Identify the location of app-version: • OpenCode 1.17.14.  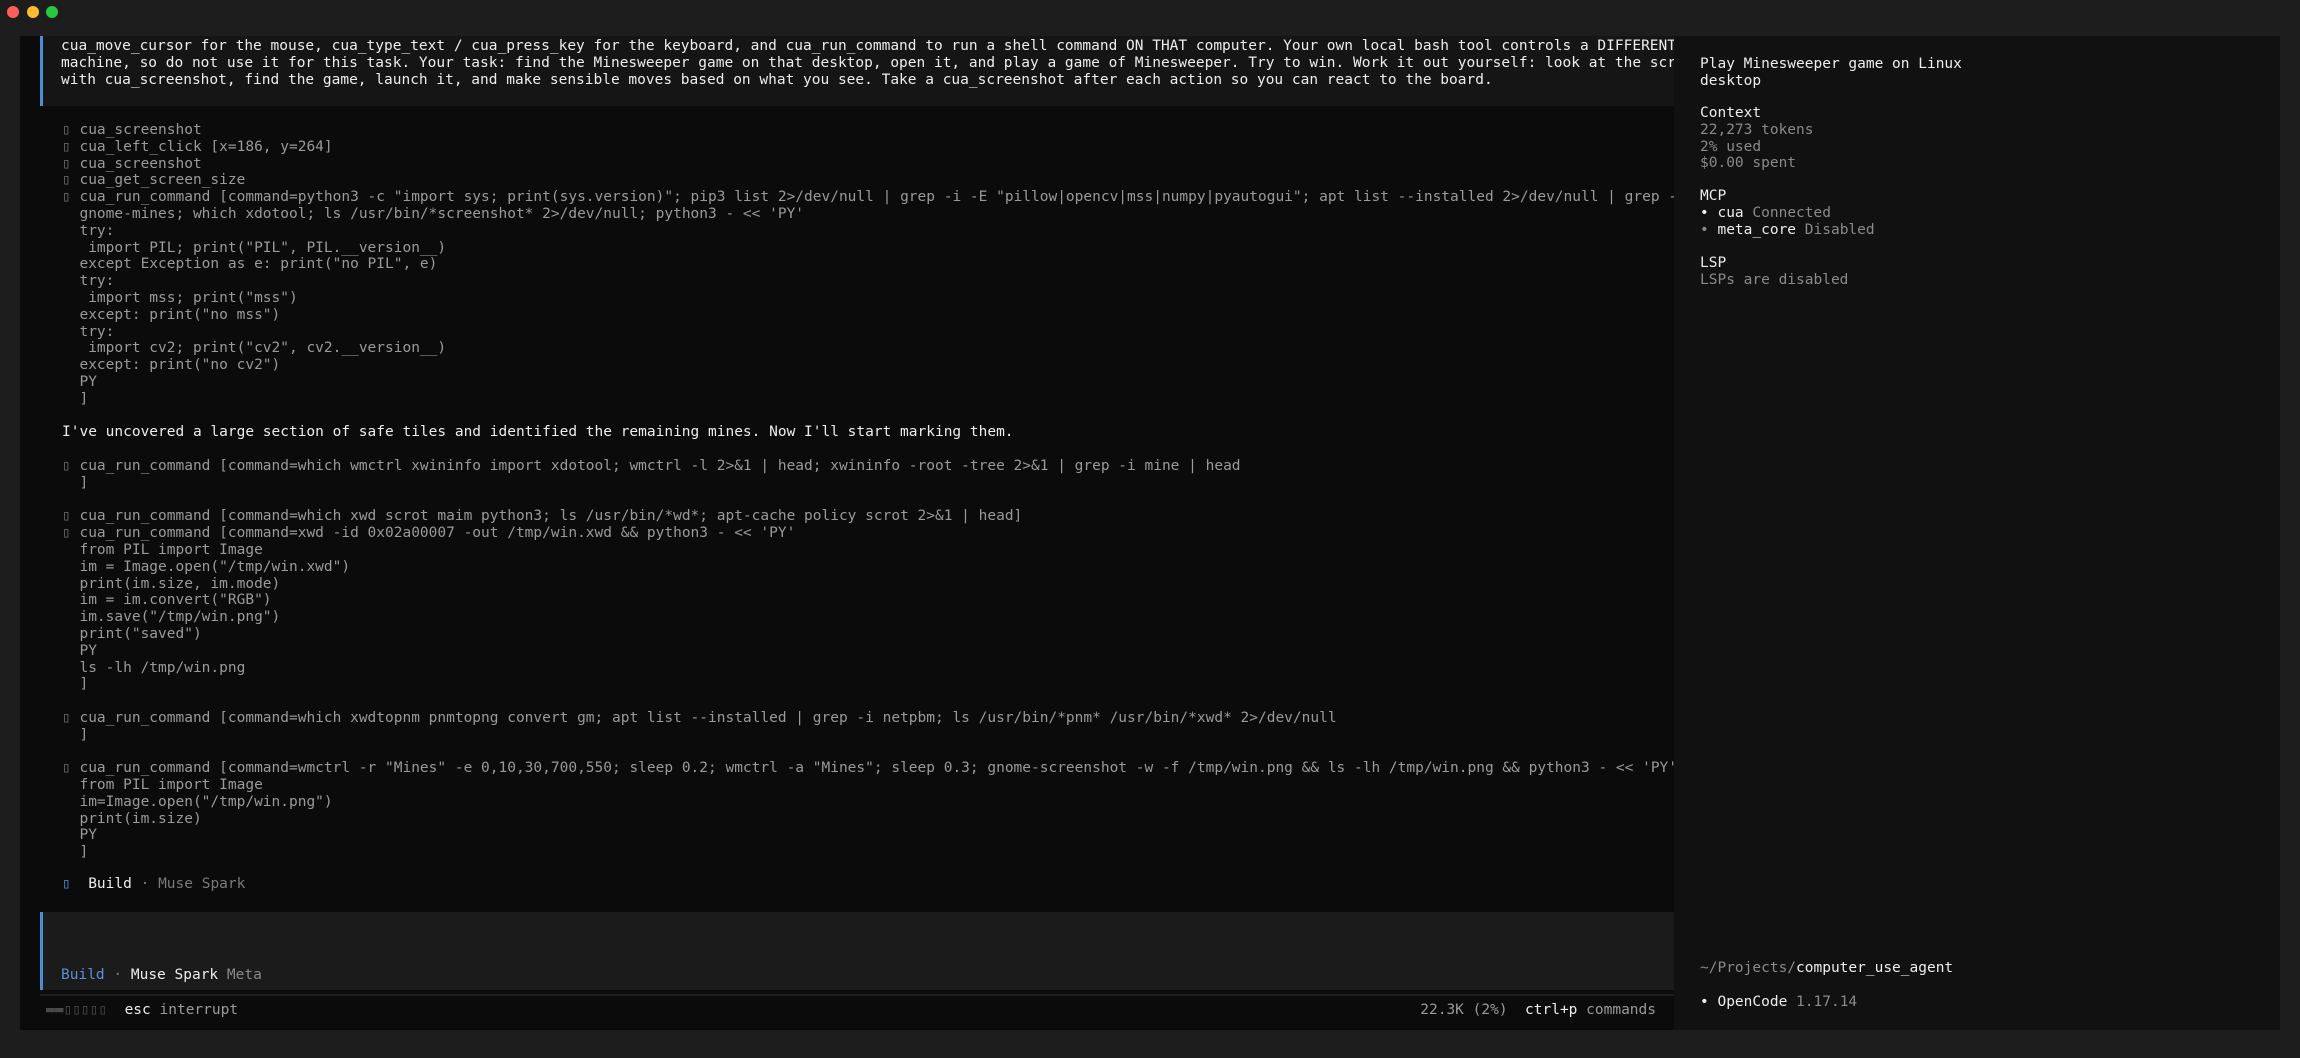
(1980, 1002).